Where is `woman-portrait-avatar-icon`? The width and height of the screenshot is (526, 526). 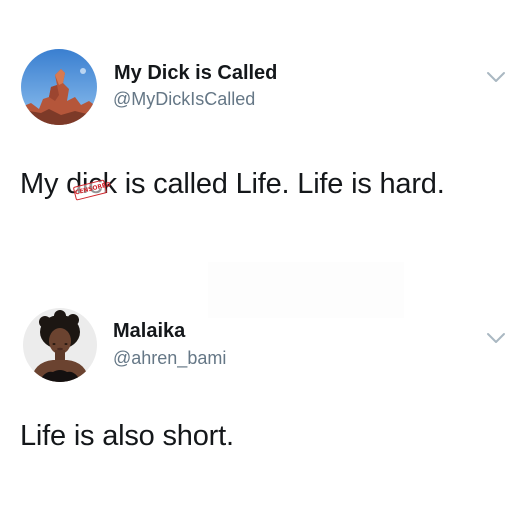
woman-portrait-avatar-icon is located at coordinates (60, 345).